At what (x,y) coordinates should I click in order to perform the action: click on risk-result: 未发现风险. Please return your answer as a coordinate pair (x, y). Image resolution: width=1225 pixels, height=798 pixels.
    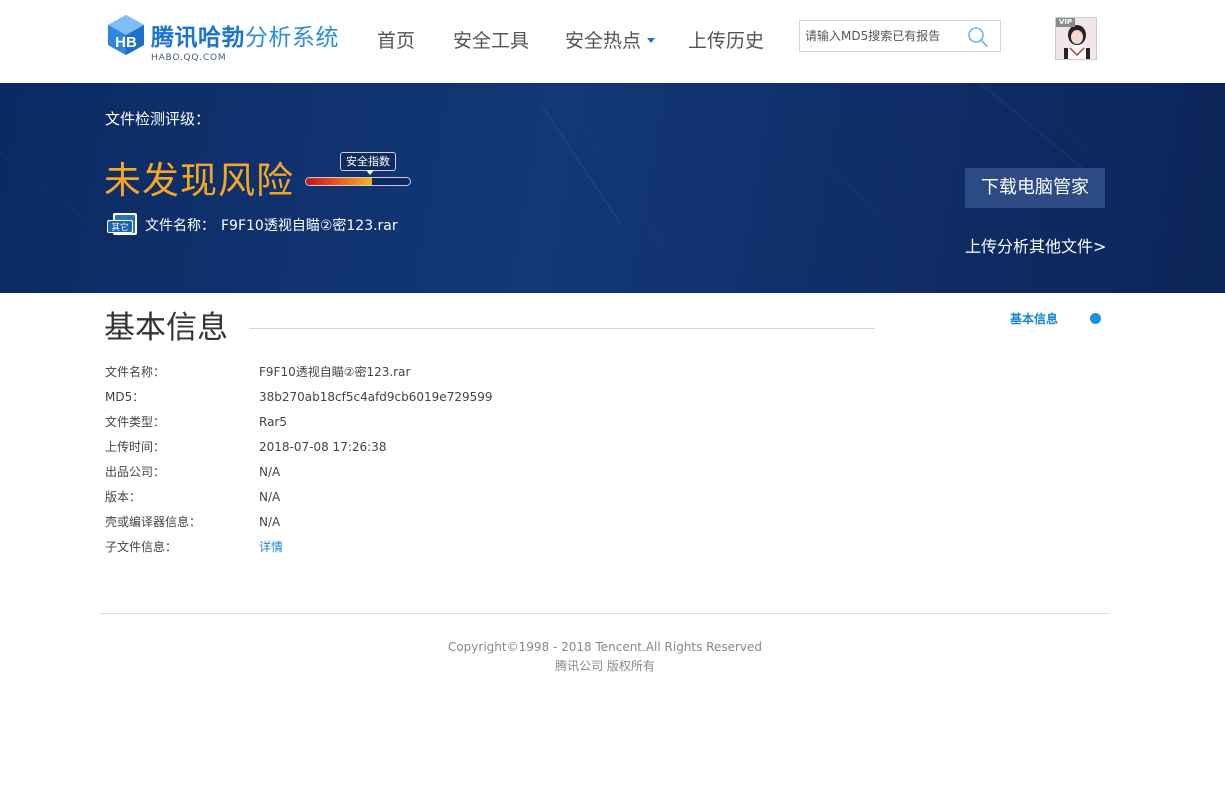
    Looking at the image, I should click on (199, 180).